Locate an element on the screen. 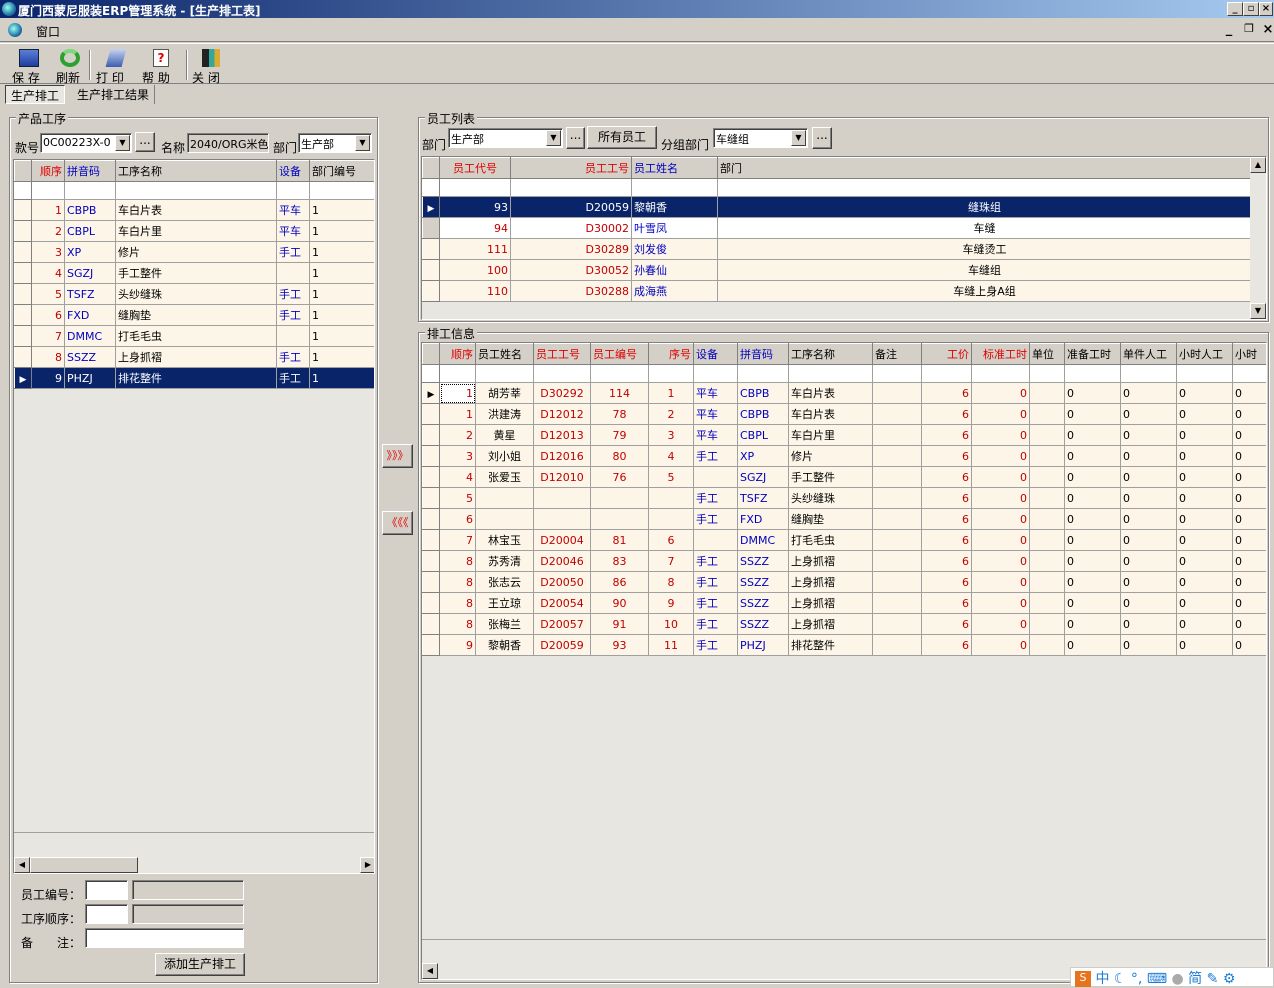 Image resolution: width=1274 pixels, height=988 pixels. help-button: ? 帮 助 is located at coordinates (161, 66).